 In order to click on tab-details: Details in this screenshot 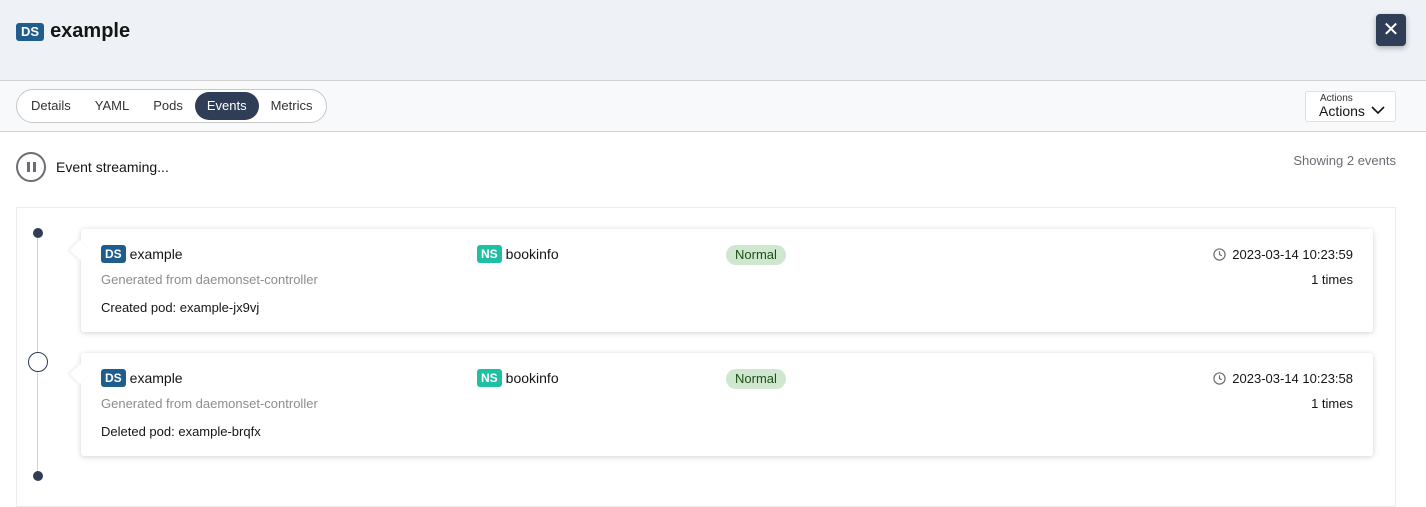, I will do `click(51, 106)`.